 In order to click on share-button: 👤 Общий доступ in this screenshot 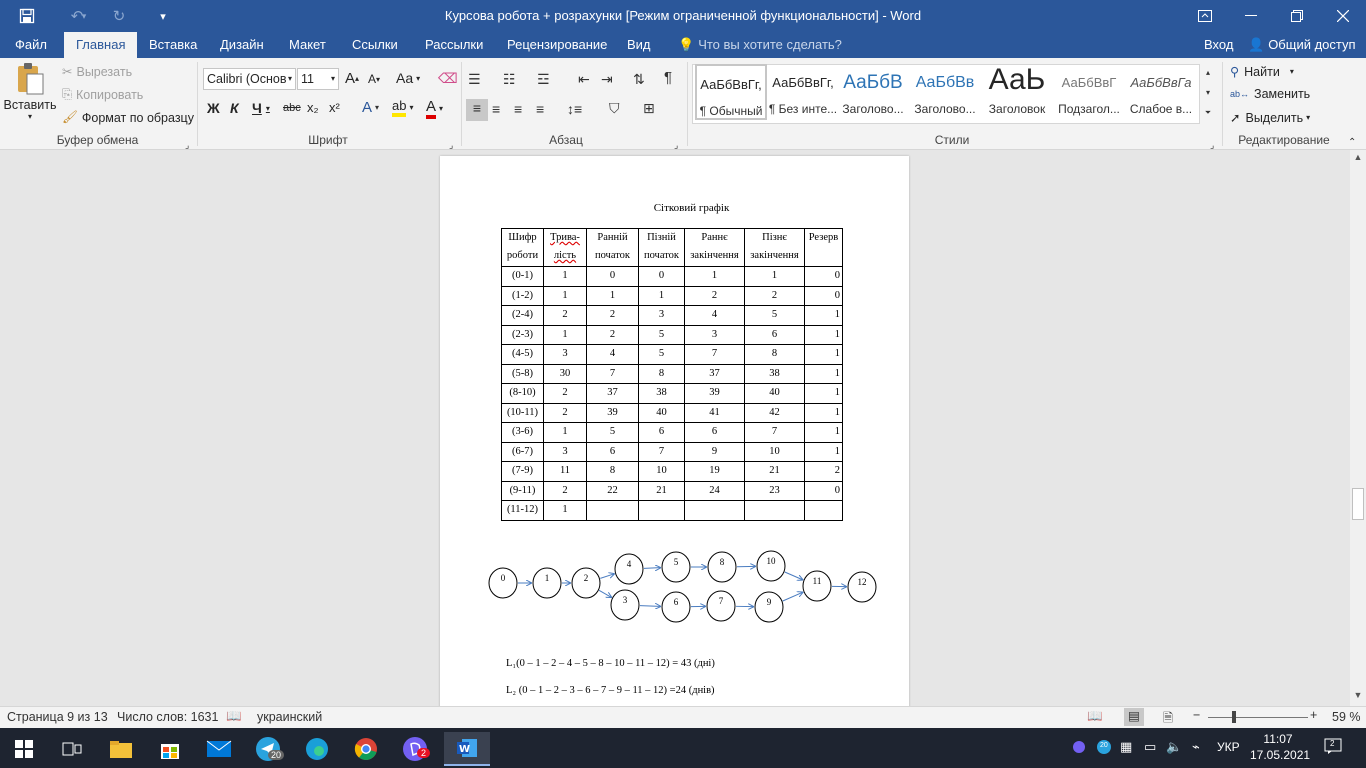, I will do `click(1301, 45)`.